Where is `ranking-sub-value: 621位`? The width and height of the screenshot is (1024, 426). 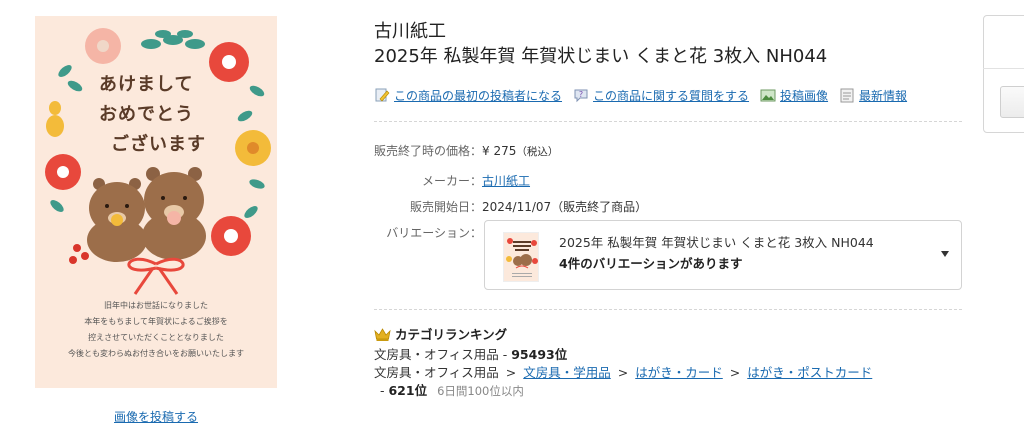
ranking-sub-value: 621位 is located at coordinates (408, 390).